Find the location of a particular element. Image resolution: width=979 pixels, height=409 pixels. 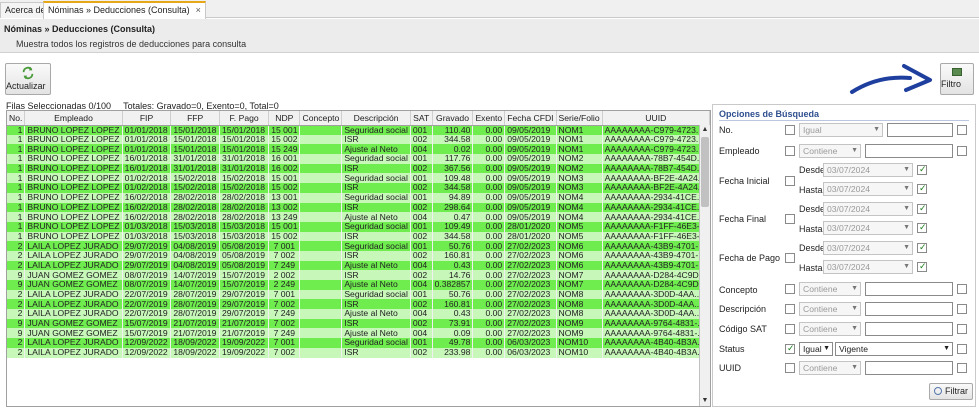

fecha-inicial-desde-picker: 03/07/2024 ▼ is located at coordinates (868, 170).